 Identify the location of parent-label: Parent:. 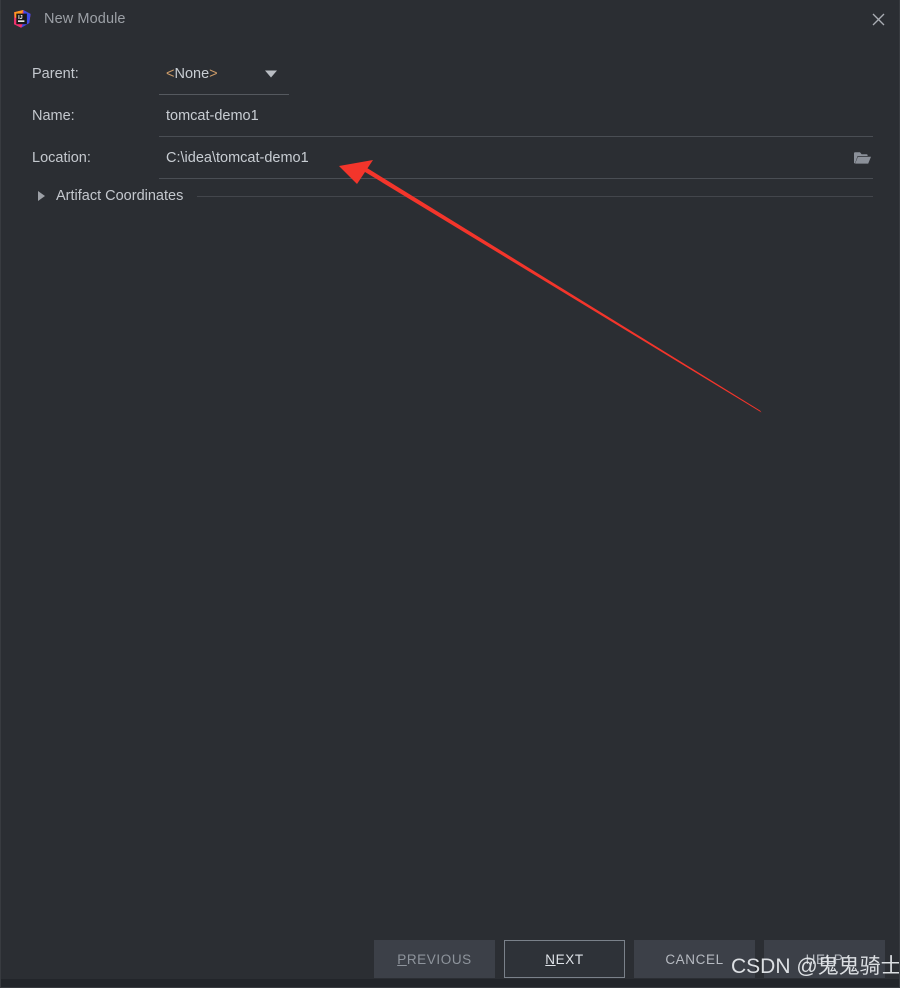
(55, 74).